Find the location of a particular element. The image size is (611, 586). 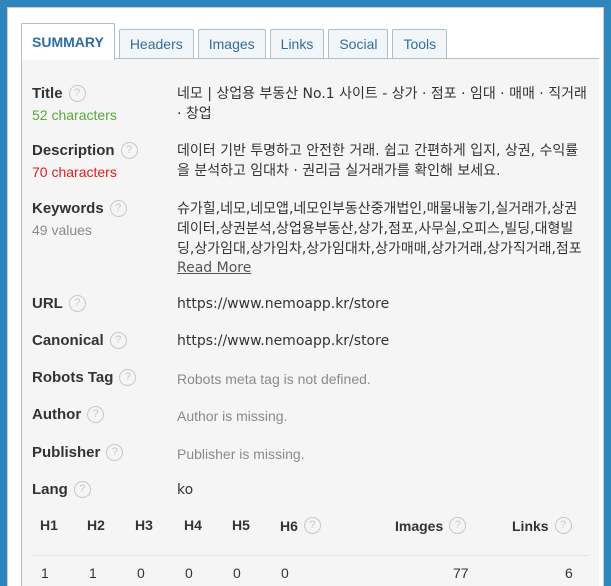

lang-value: ko is located at coordinates (185, 490).